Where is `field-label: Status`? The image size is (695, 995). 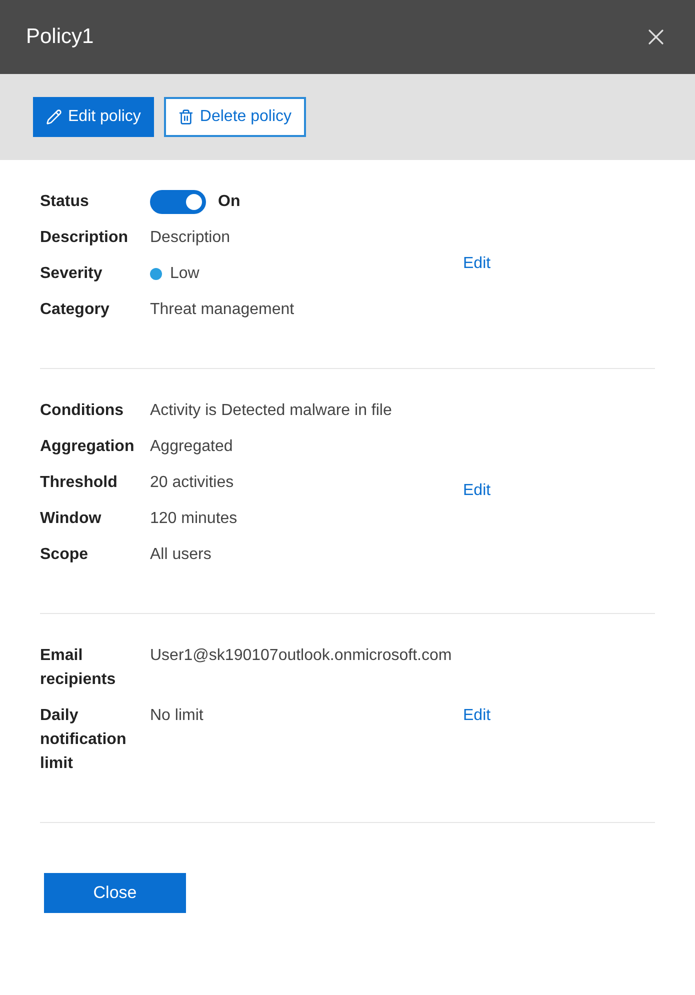
field-label: Status is located at coordinates (65, 202).